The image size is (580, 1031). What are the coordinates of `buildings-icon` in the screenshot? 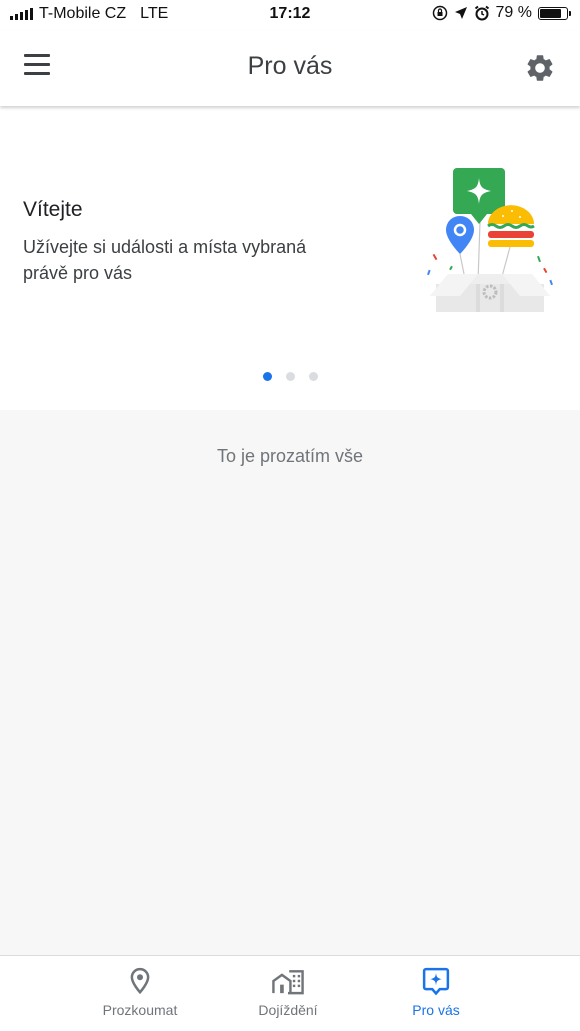 It's located at (288, 982).